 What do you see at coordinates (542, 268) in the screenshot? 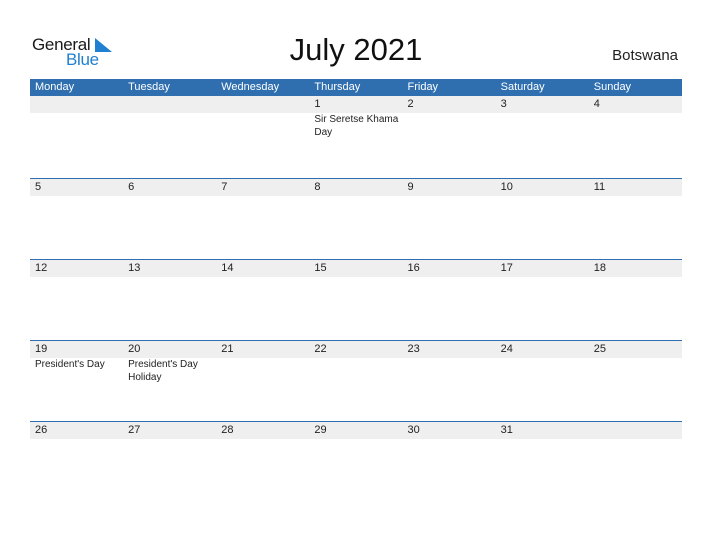
I see `day-cell: 17` at bounding box center [542, 268].